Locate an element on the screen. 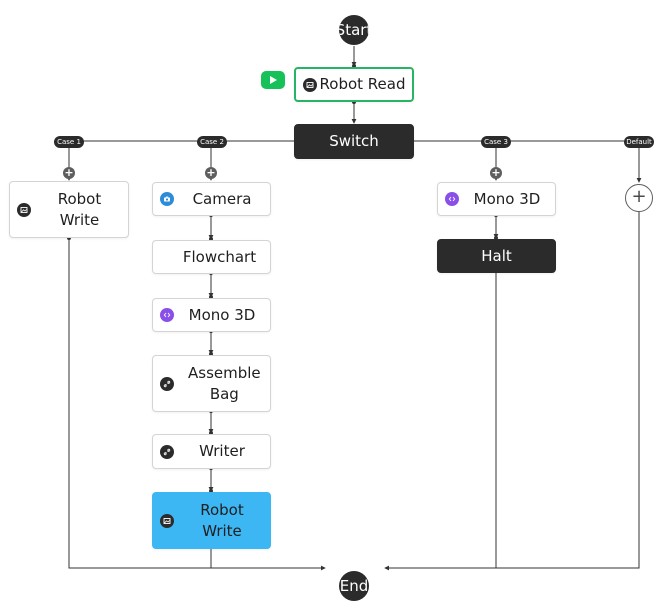 The height and width of the screenshot is (609, 664). start-label: Start is located at coordinates (354, 30).